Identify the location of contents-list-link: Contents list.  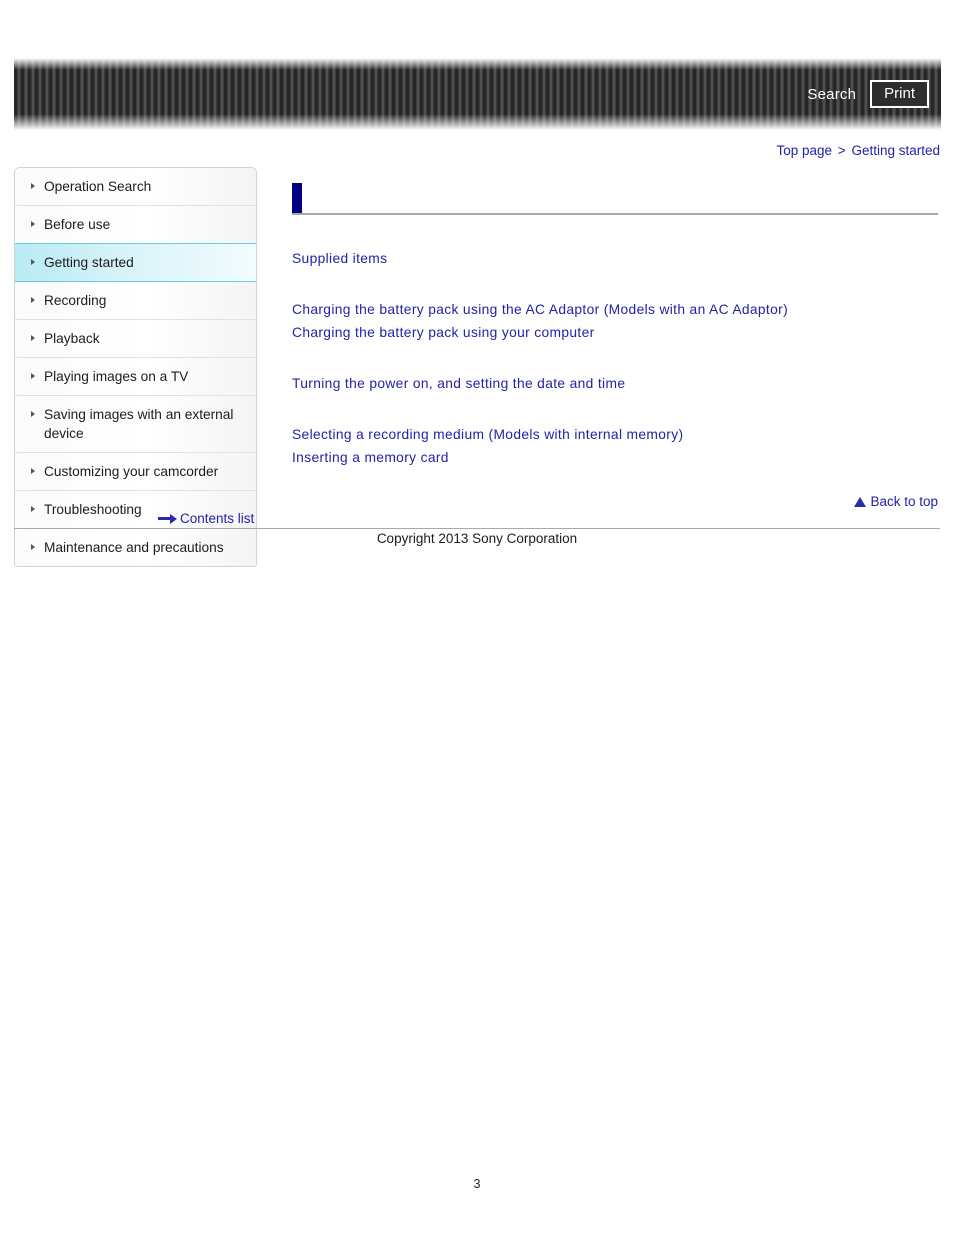
(206, 518).